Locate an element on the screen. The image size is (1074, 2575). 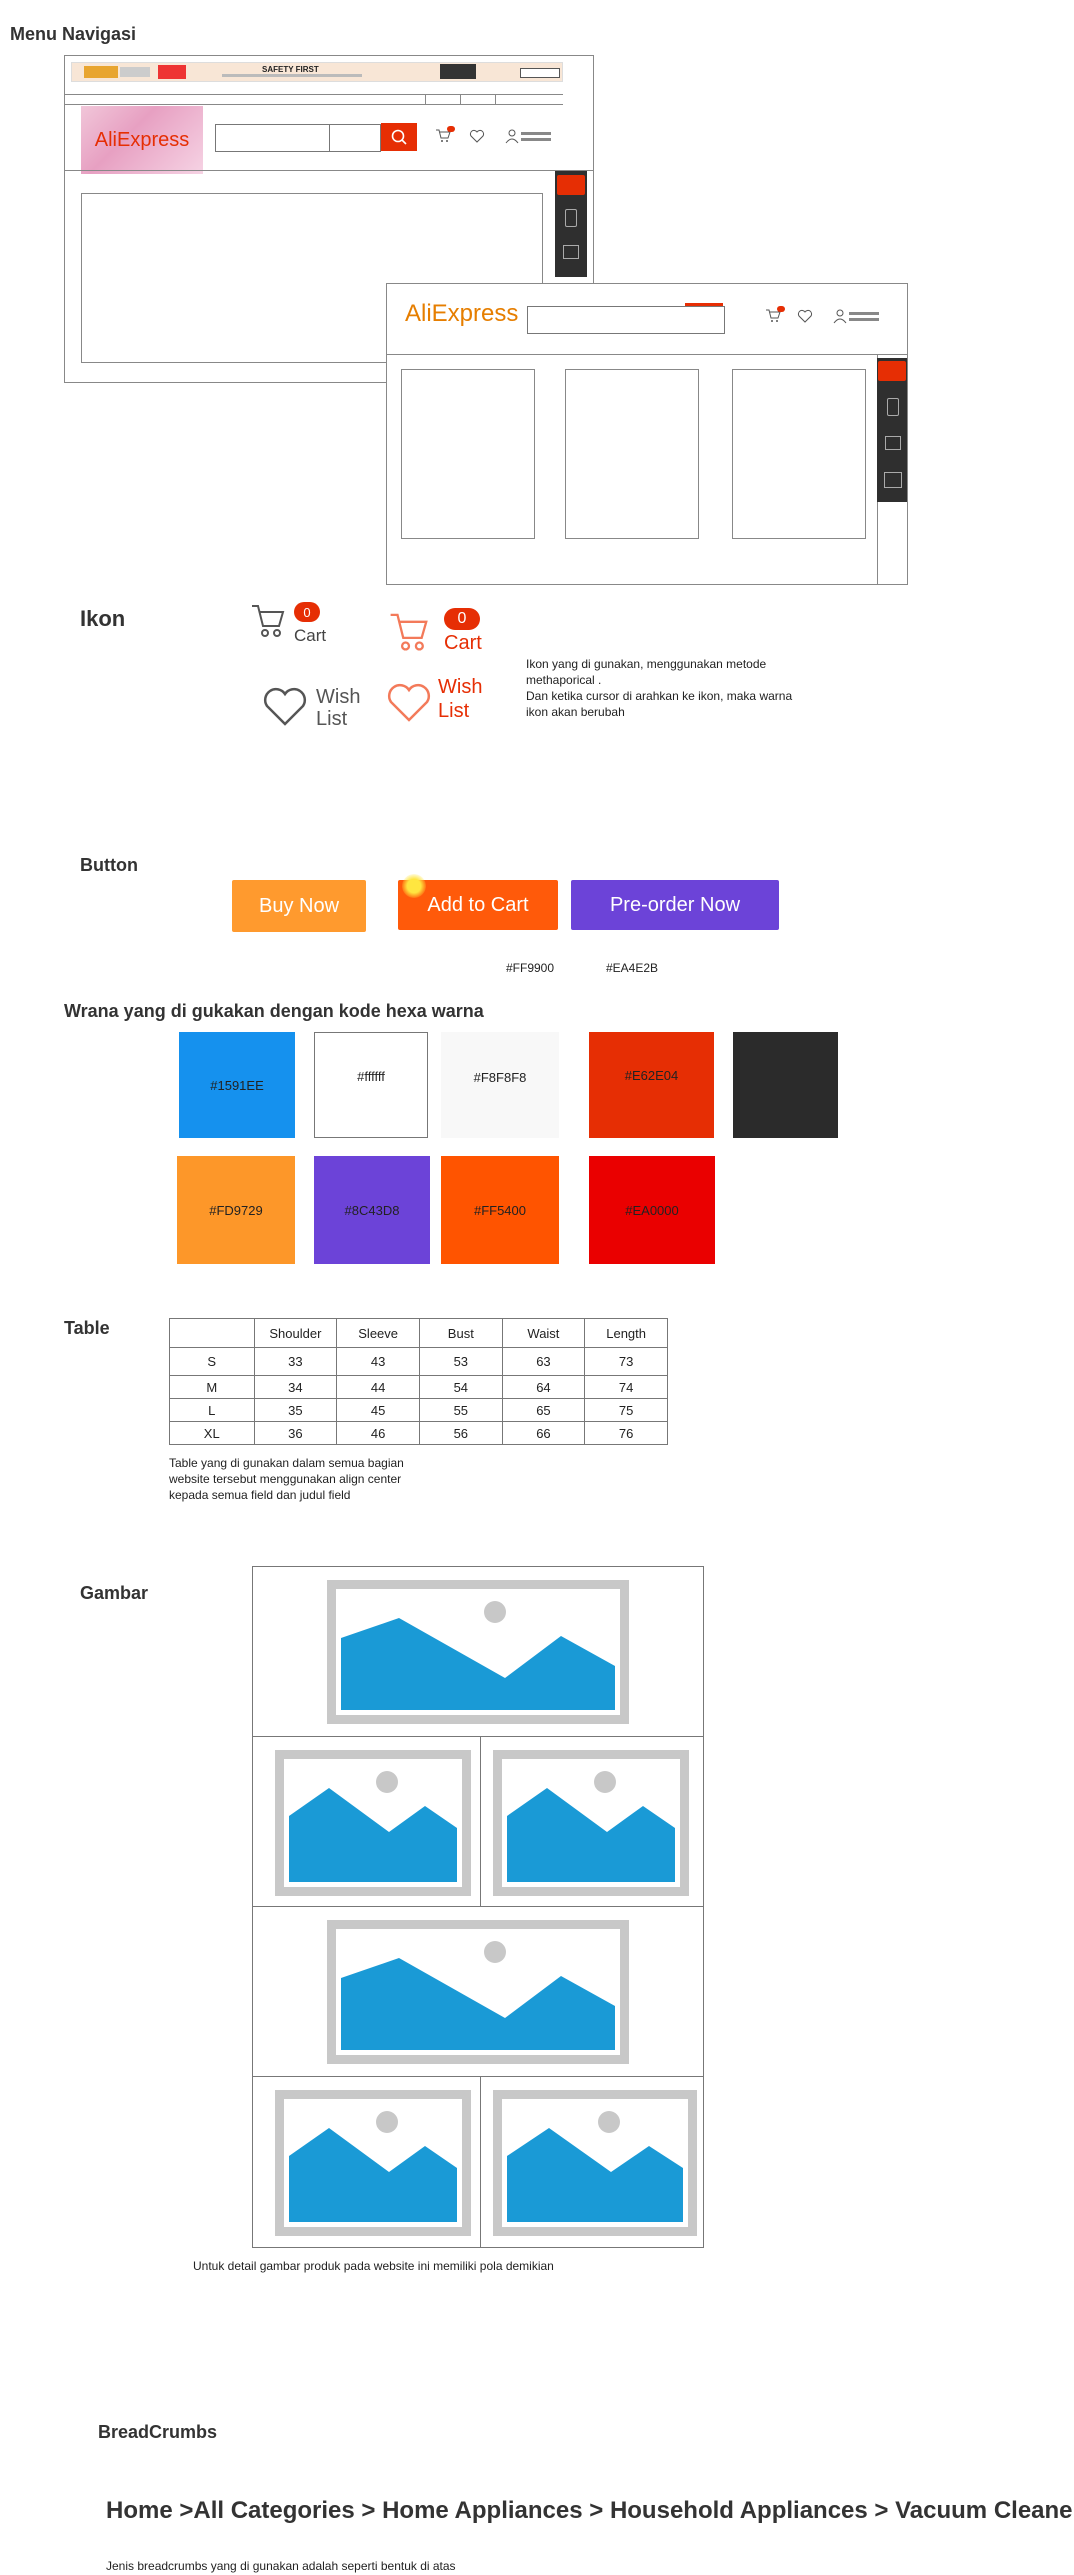
icon-note-line: ikon akan berubah is located at coordinates (575, 712).